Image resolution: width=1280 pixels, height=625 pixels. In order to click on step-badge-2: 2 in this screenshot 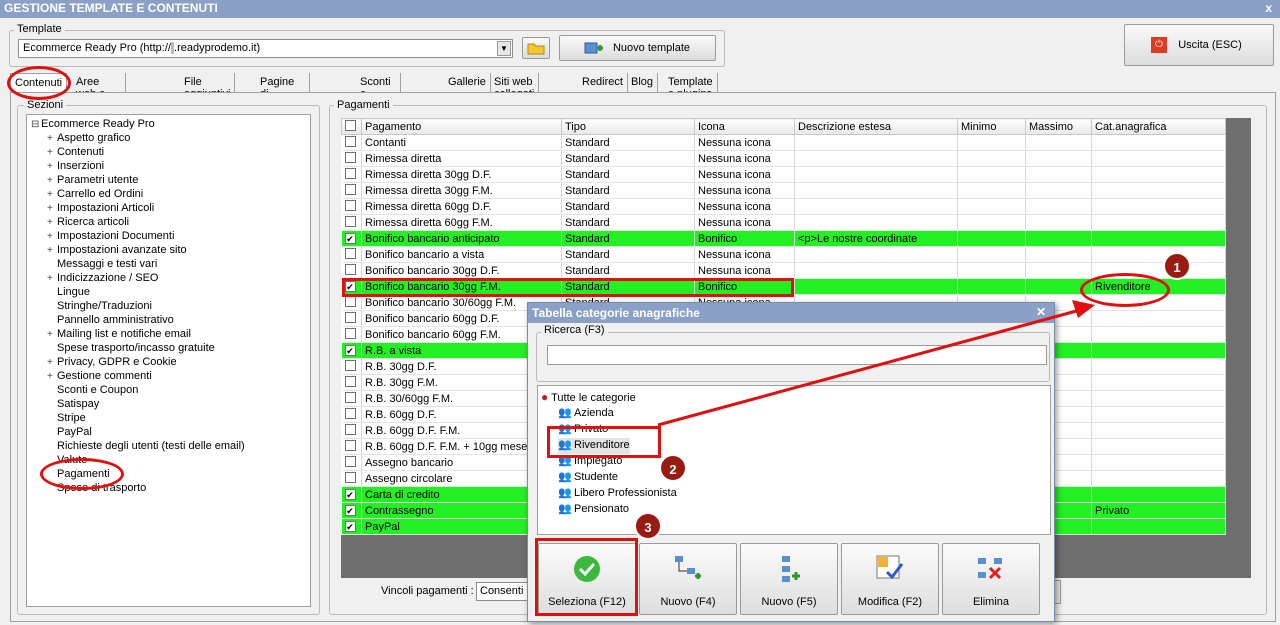, I will do `click(673, 468)`.